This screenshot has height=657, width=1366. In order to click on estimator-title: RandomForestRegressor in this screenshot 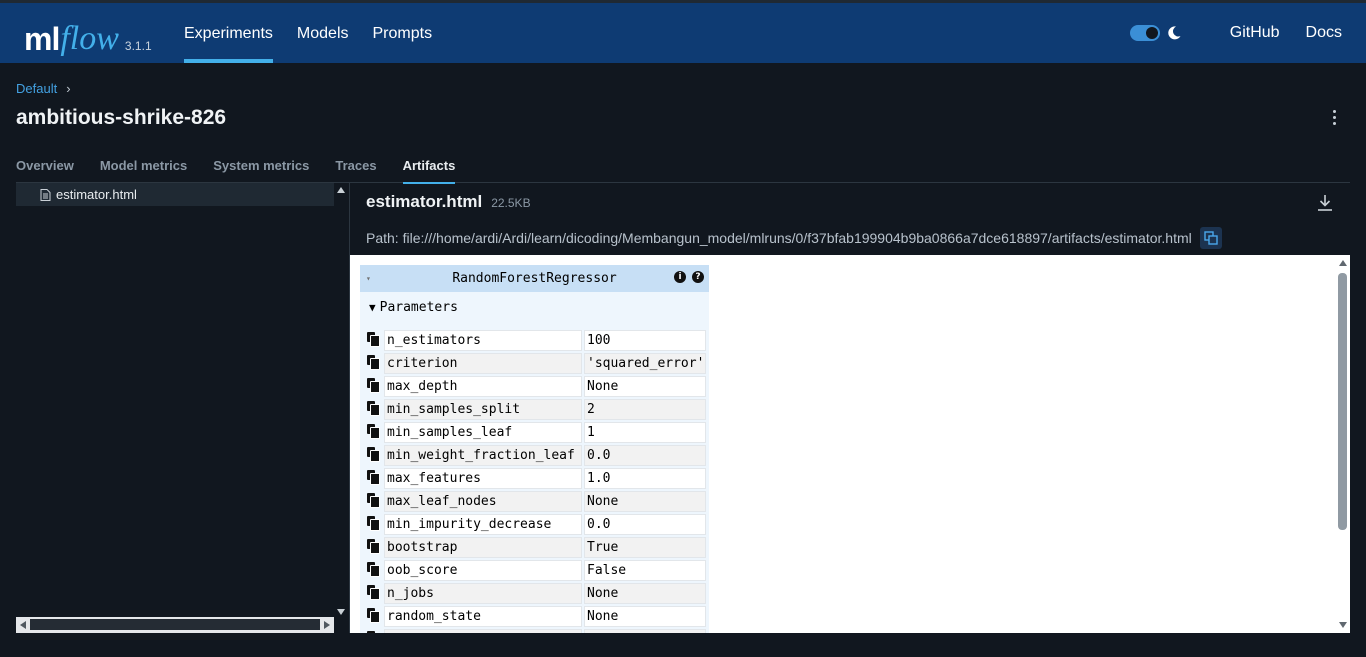, I will do `click(534, 278)`.